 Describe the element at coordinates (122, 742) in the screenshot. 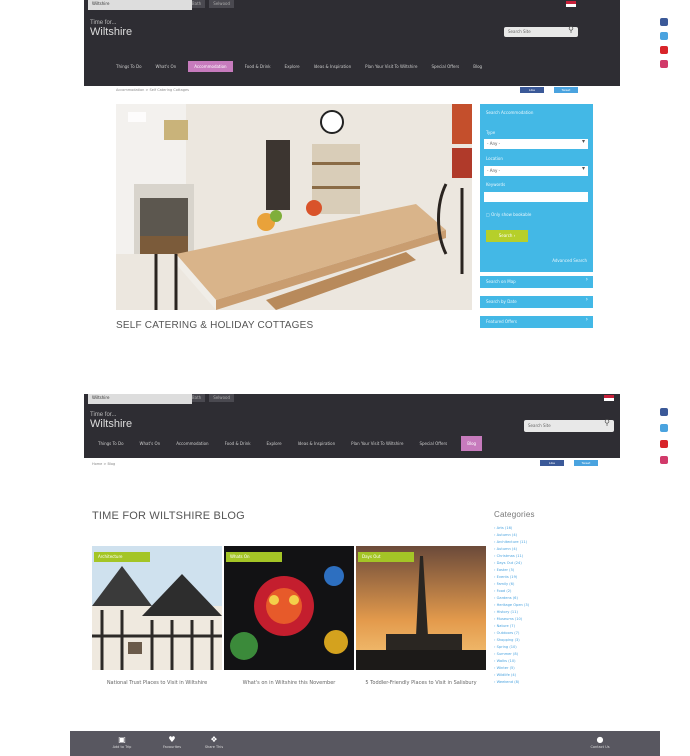

I see `add-to-trip-button: ▣ Add to Trip` at that location.